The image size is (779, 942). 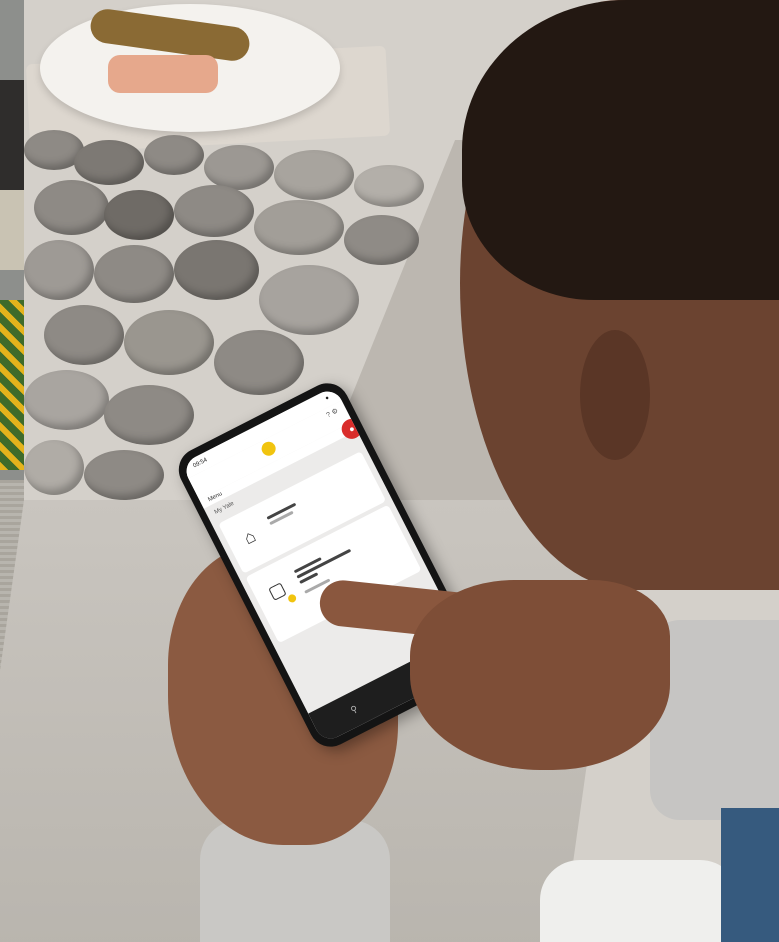 What do you see at coordinates (269, 449) in the screenshot?
I see `app-logo` at bounding box center [269, 449].